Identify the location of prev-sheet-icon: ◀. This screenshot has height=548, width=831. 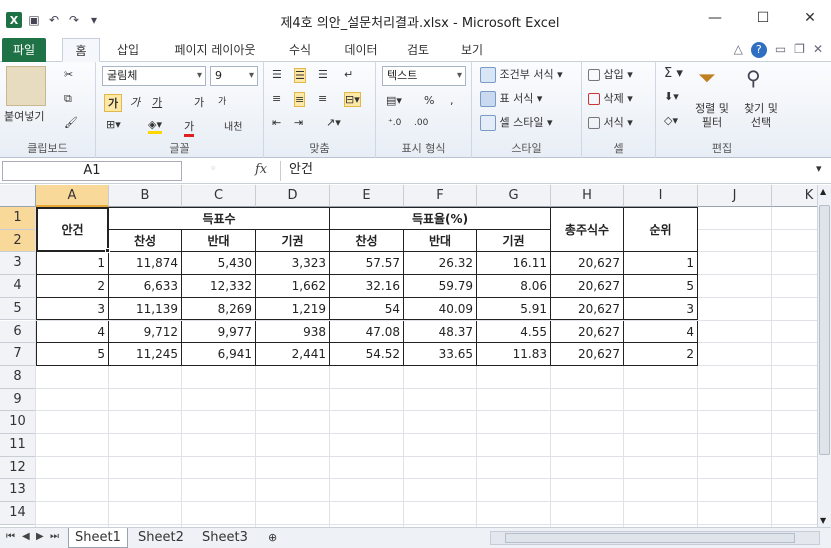
(26, 536).